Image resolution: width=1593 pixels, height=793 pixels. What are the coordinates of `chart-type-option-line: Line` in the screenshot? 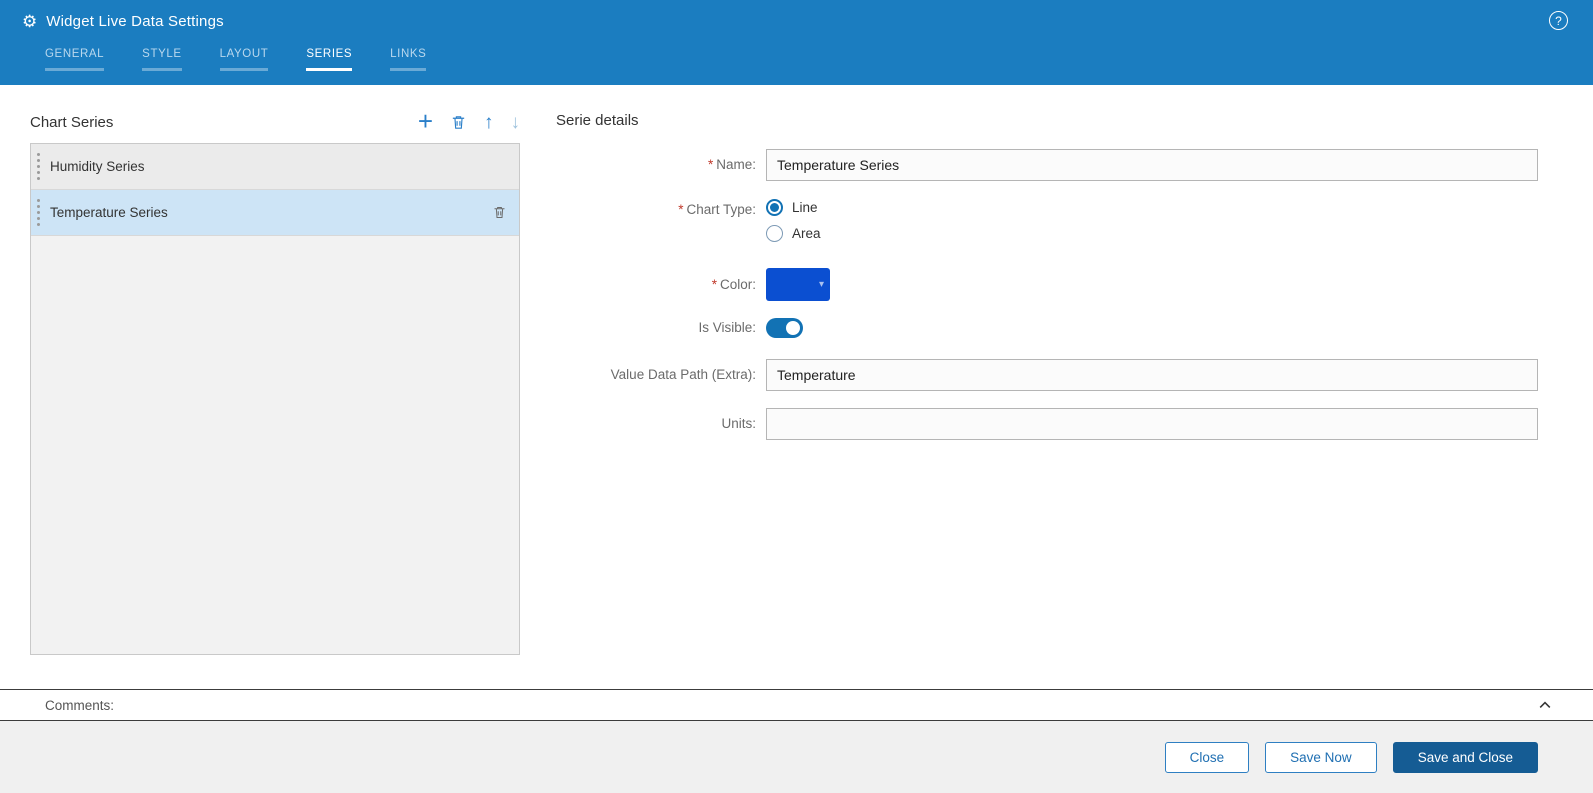 It's located at (793, 207).